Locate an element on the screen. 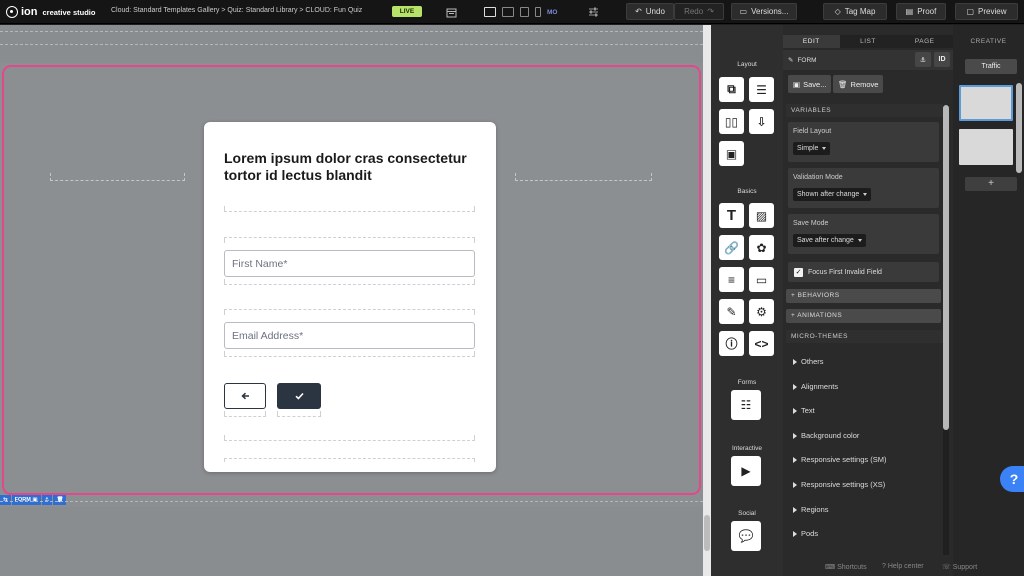 The image size is (1024, 576). list-icon: ≡ is located at coordinates (731, 279).